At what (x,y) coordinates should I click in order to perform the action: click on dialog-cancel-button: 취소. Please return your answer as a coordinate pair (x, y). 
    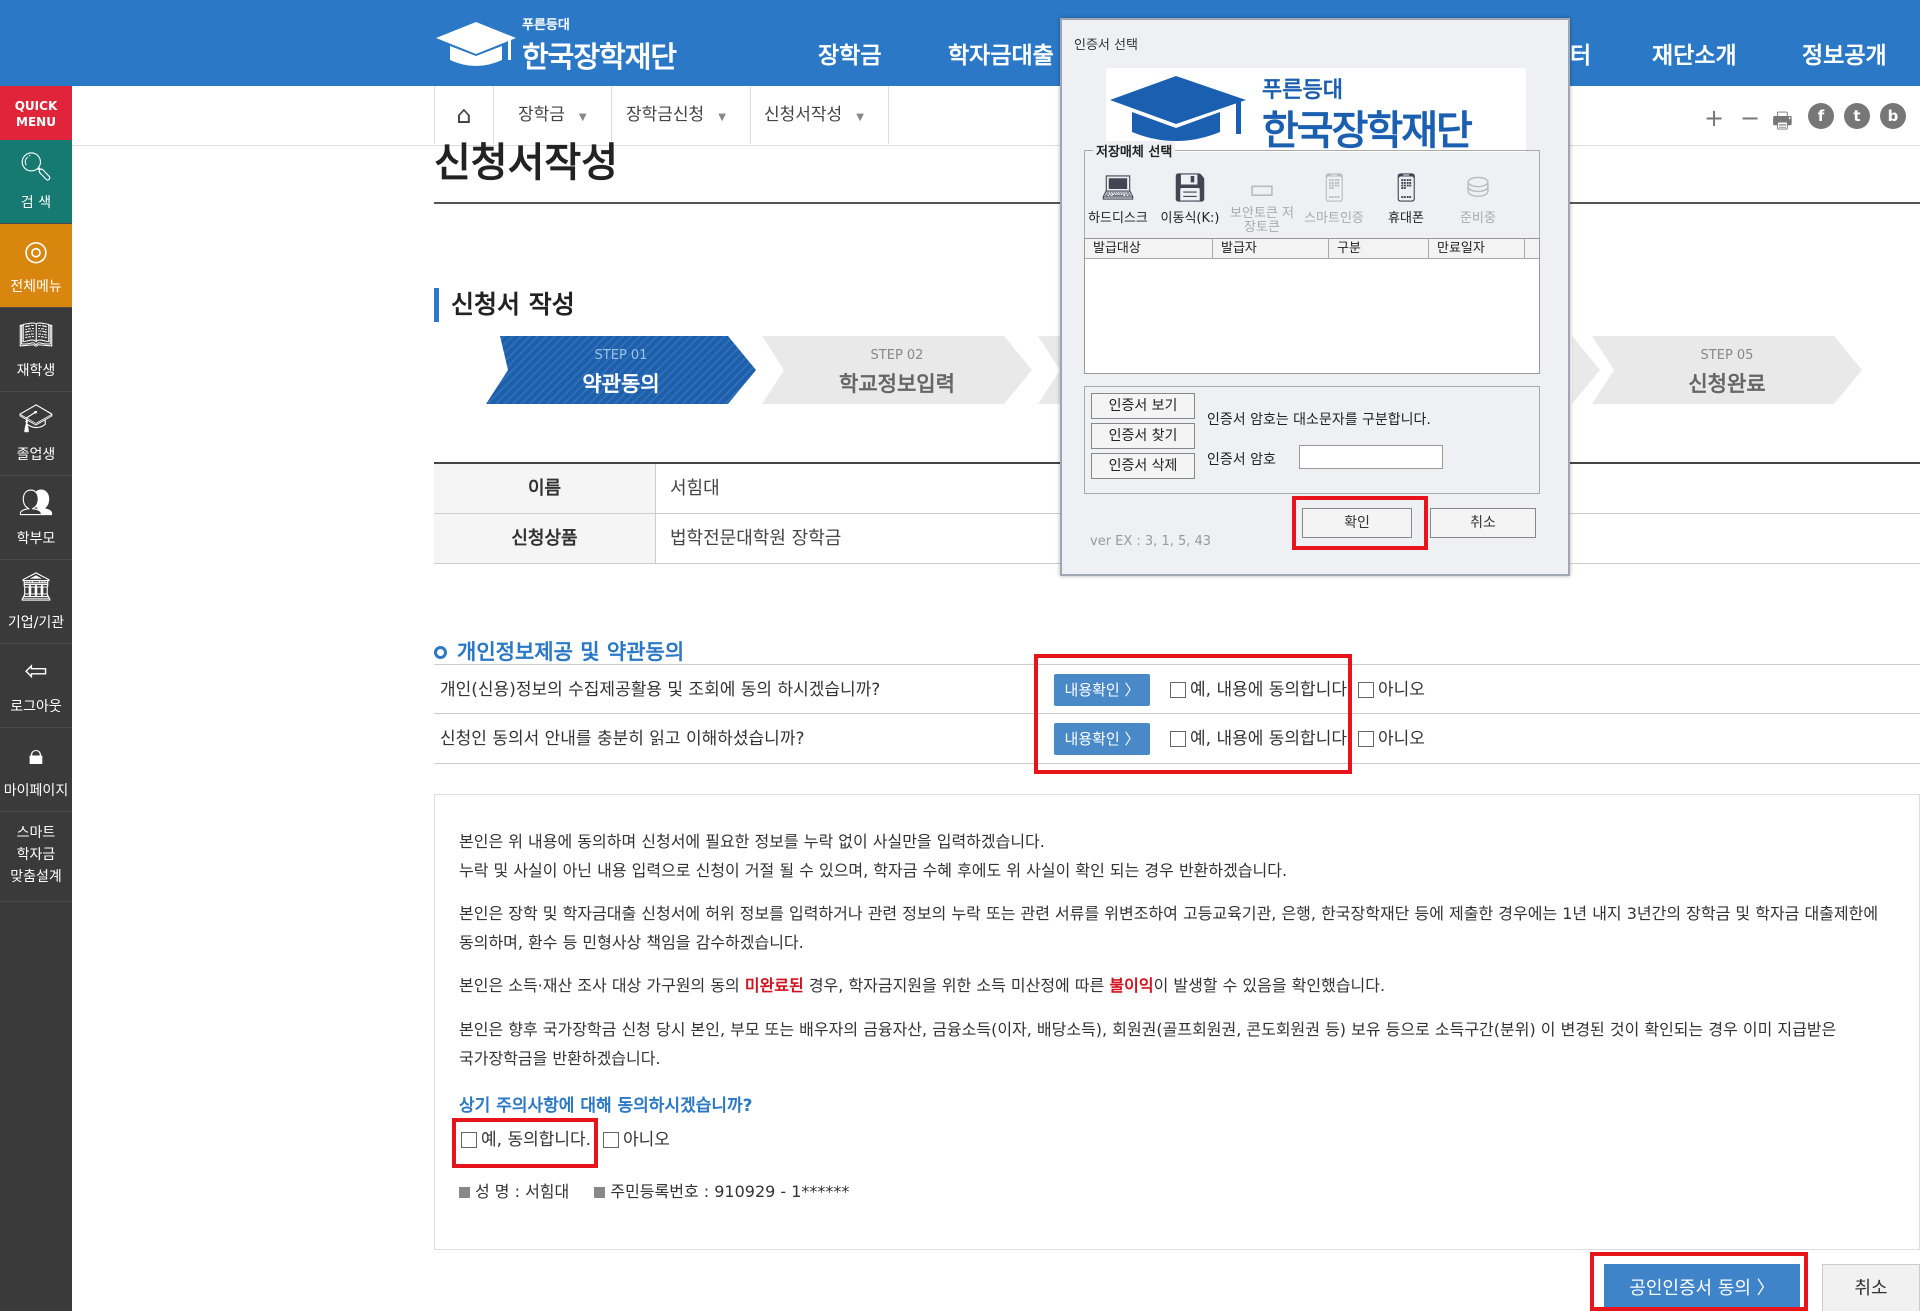
    Looking at the image, I should click on (1483, 523).